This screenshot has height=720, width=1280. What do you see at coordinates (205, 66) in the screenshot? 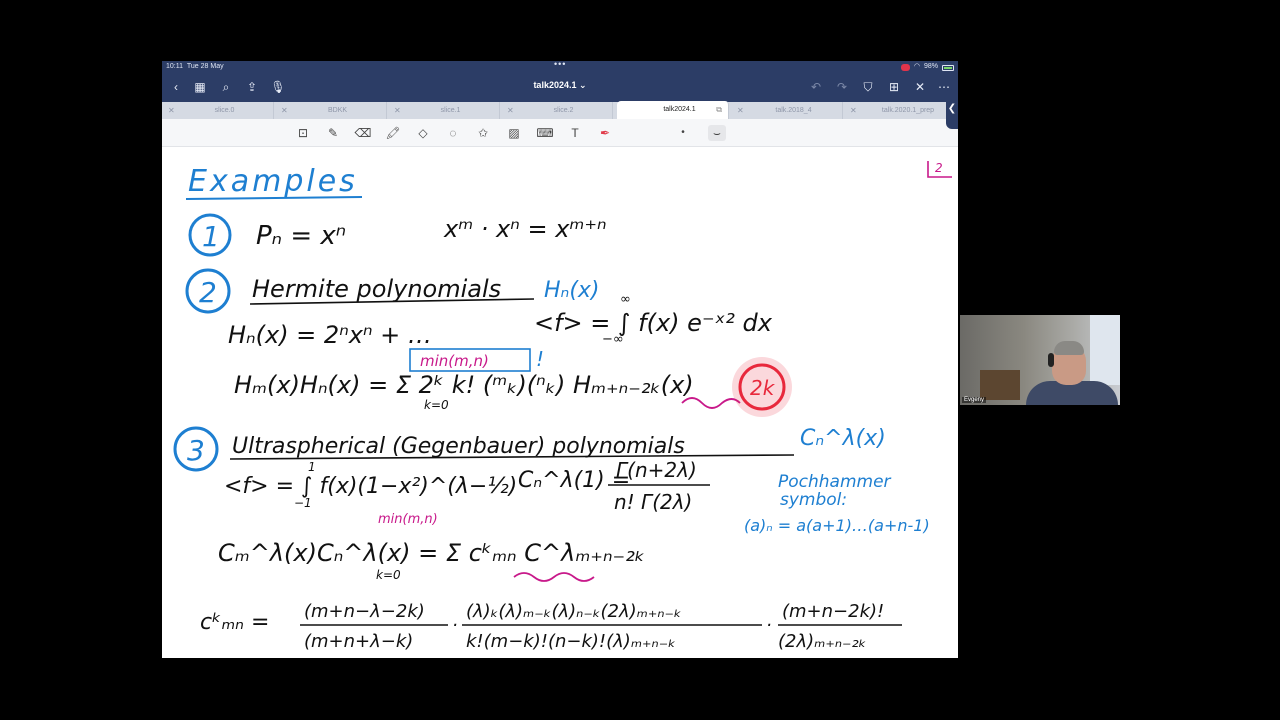
I see `status-date: Tue 28 May` at bounding box center [205, 66].